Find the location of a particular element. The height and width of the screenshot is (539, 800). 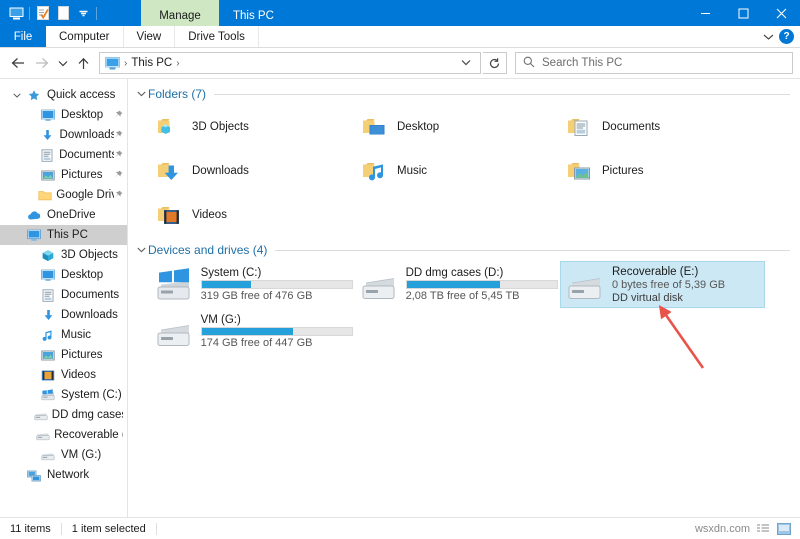

folder-label: Pictures is located at coordinates (623, 171).